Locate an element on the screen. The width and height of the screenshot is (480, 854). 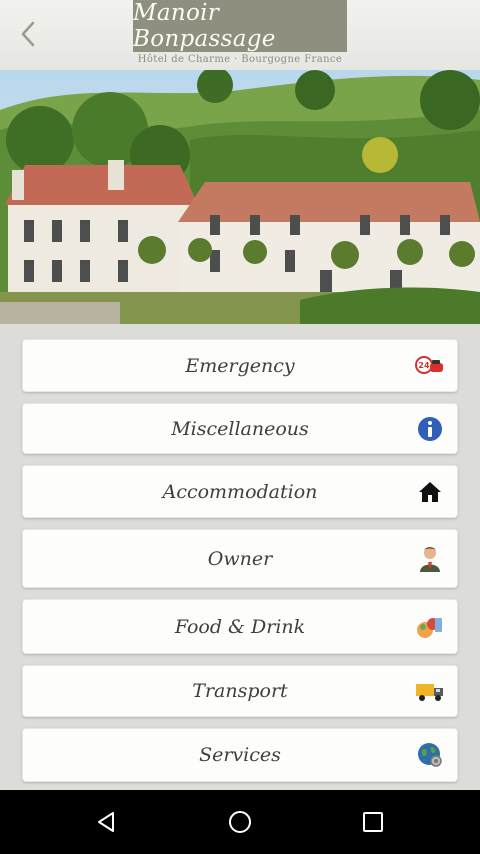
menu-item-miscellaneous: Miscellaneous is located at coordinates (240, 428).